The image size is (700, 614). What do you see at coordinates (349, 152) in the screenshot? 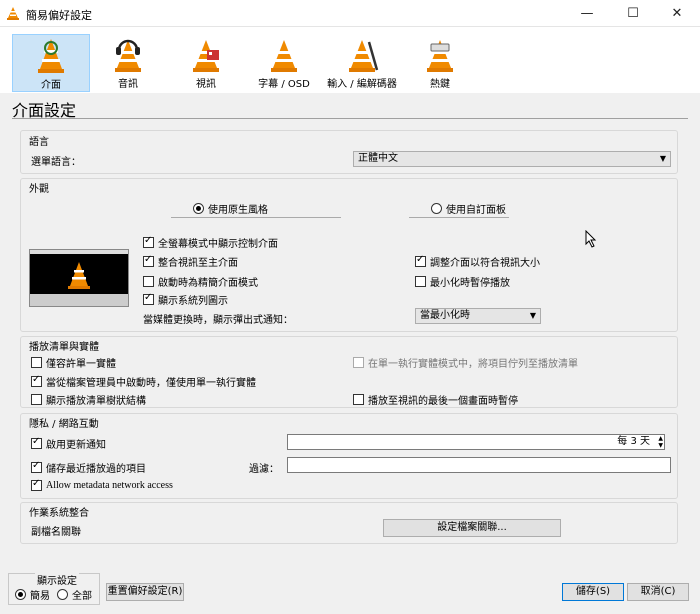
I see `language-section: 語言 選單語言： 正體中文 ▼` at bounding box center [349, 152].